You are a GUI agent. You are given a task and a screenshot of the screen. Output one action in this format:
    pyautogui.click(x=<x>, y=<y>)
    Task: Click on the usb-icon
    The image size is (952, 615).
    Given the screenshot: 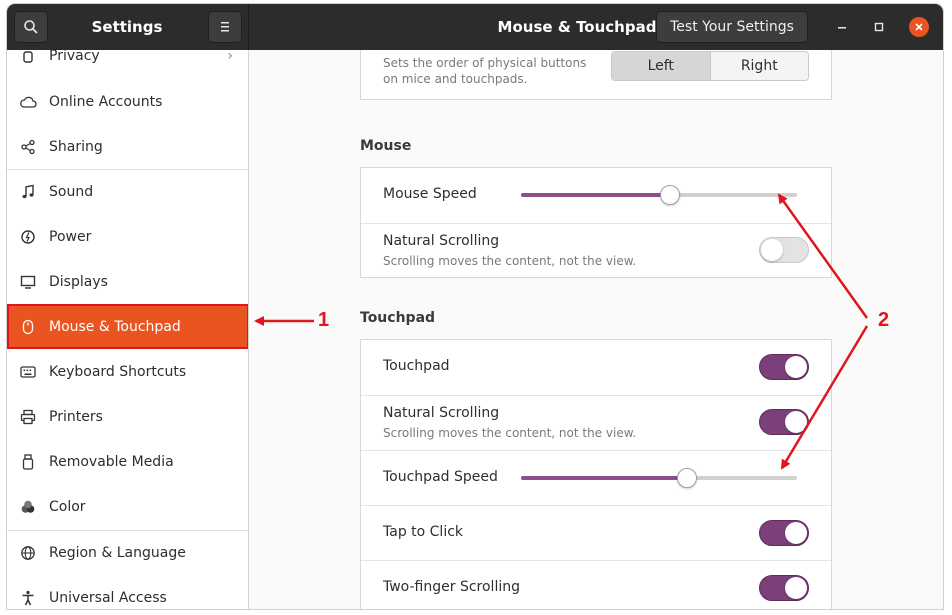 What is the action you would take?
    pyautogui.click(x=28, y=462)
    